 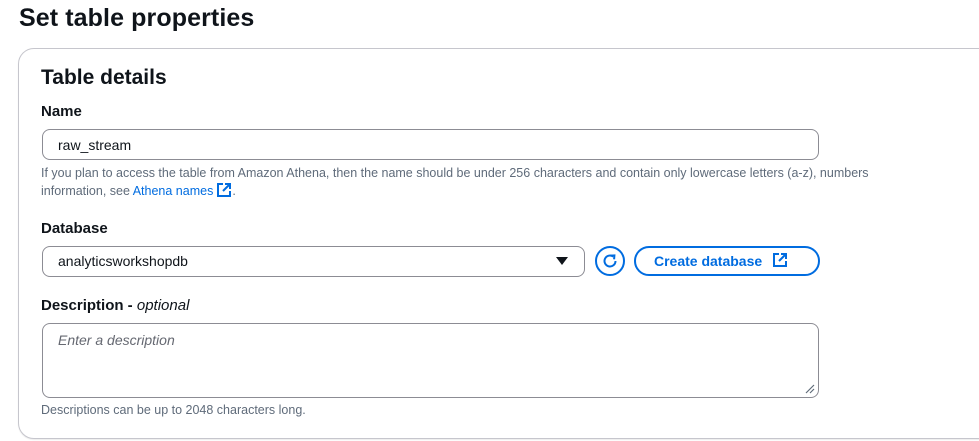 I want to click on description-label: Description - optional, so click(x=115, y=305).